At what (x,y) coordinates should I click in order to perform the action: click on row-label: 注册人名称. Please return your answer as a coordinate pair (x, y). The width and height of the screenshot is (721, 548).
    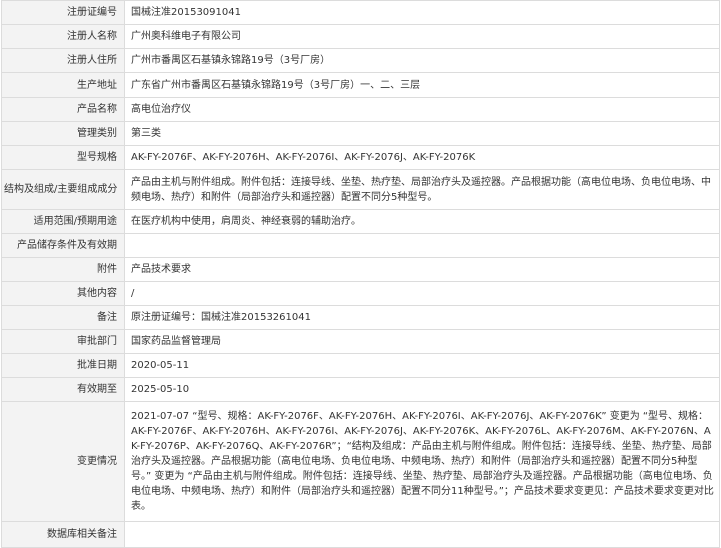
    Looking at the image, I should click on (63, 36).